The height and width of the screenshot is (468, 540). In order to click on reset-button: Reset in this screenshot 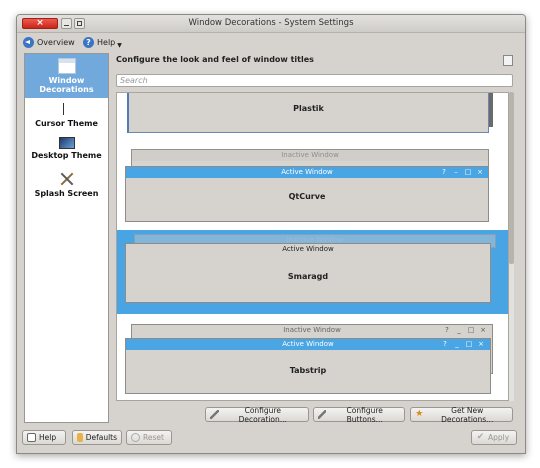, I will do `click(149, 437)`.